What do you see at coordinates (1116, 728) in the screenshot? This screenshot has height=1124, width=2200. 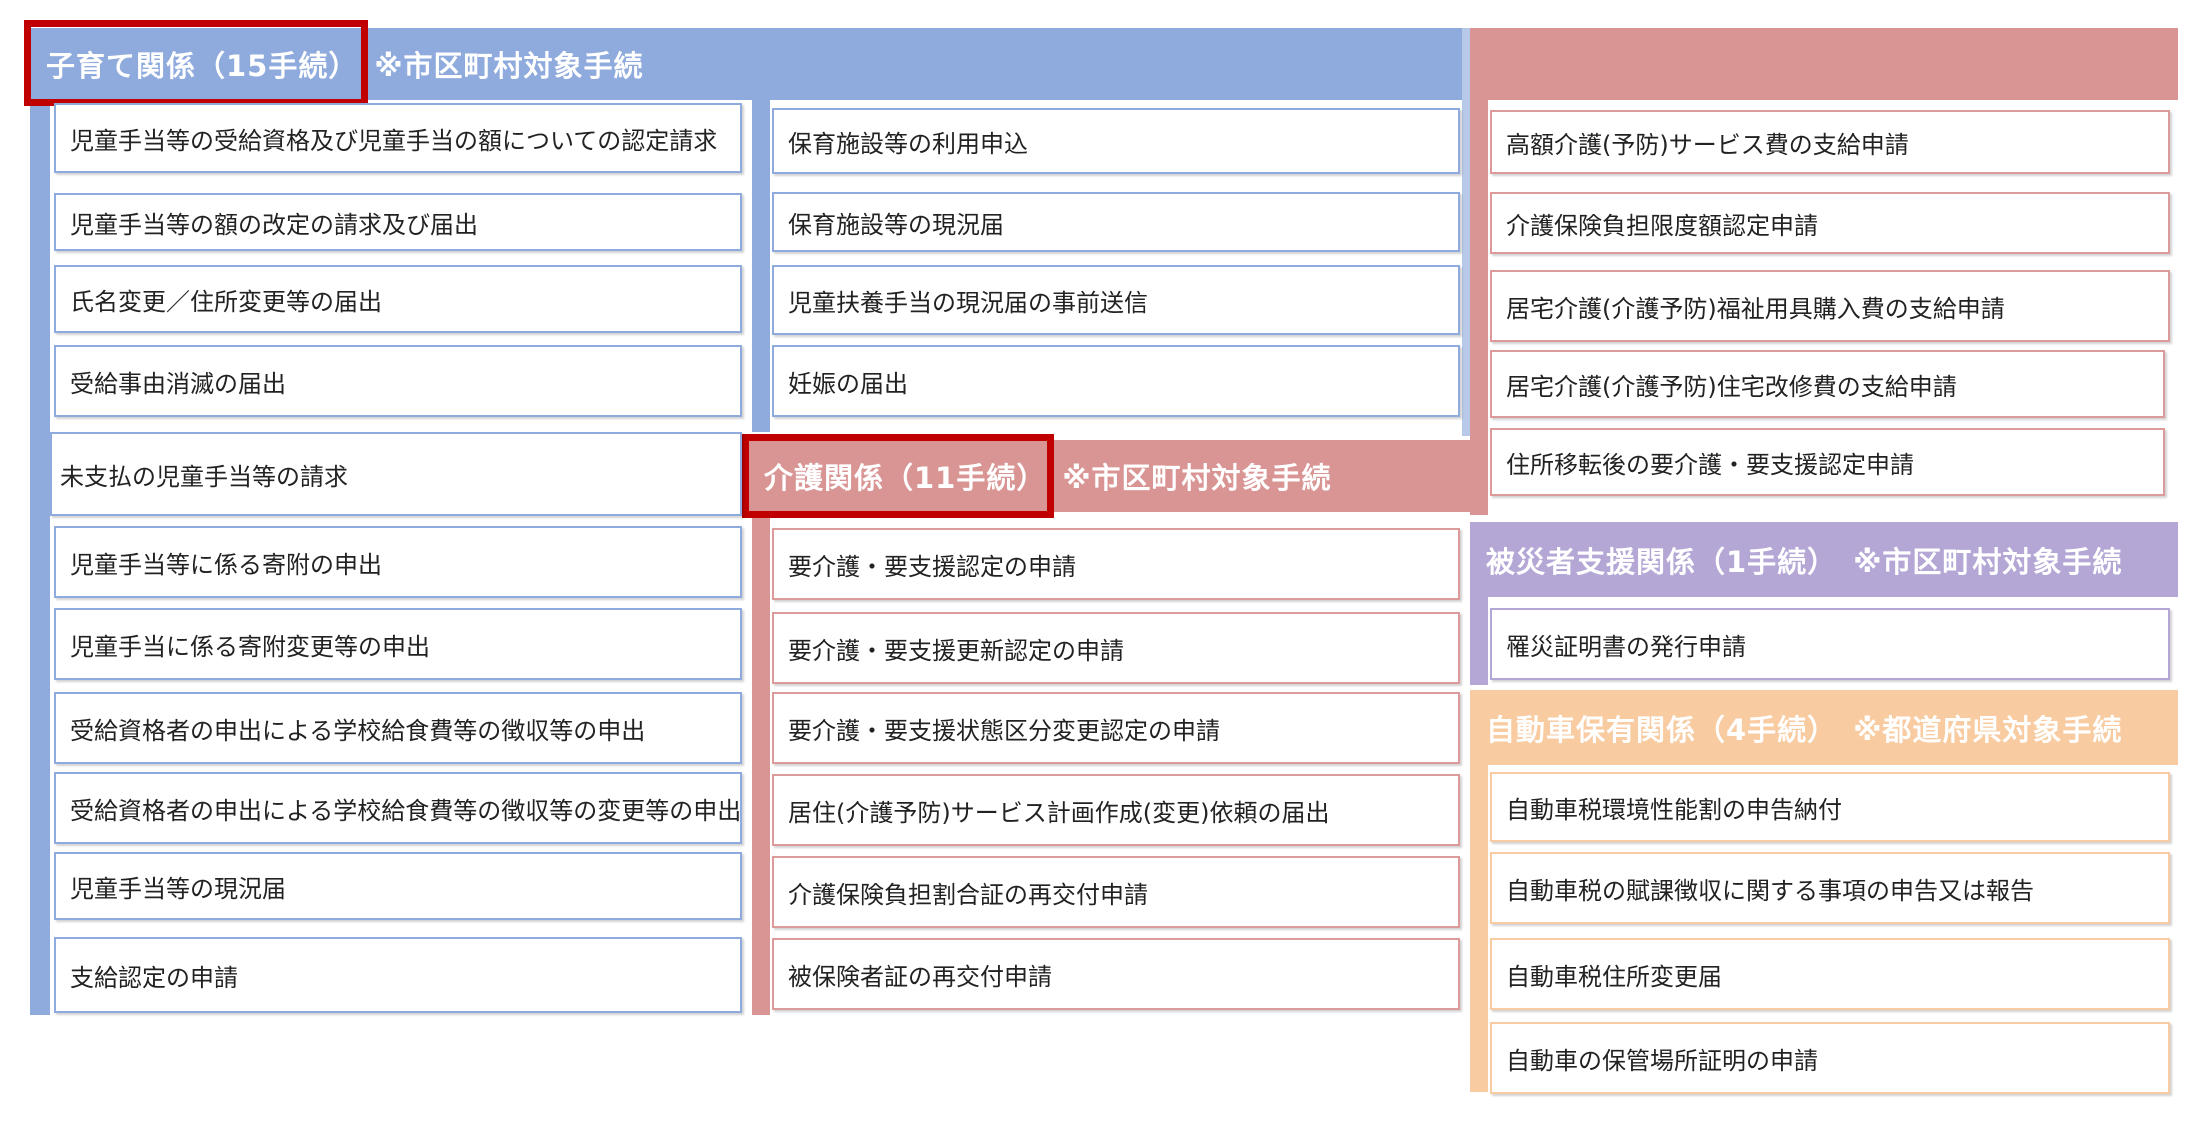 I see `procedure-item: 要介護・要支援状態区分変更認定の申請` at bounding box center [1116, 728].